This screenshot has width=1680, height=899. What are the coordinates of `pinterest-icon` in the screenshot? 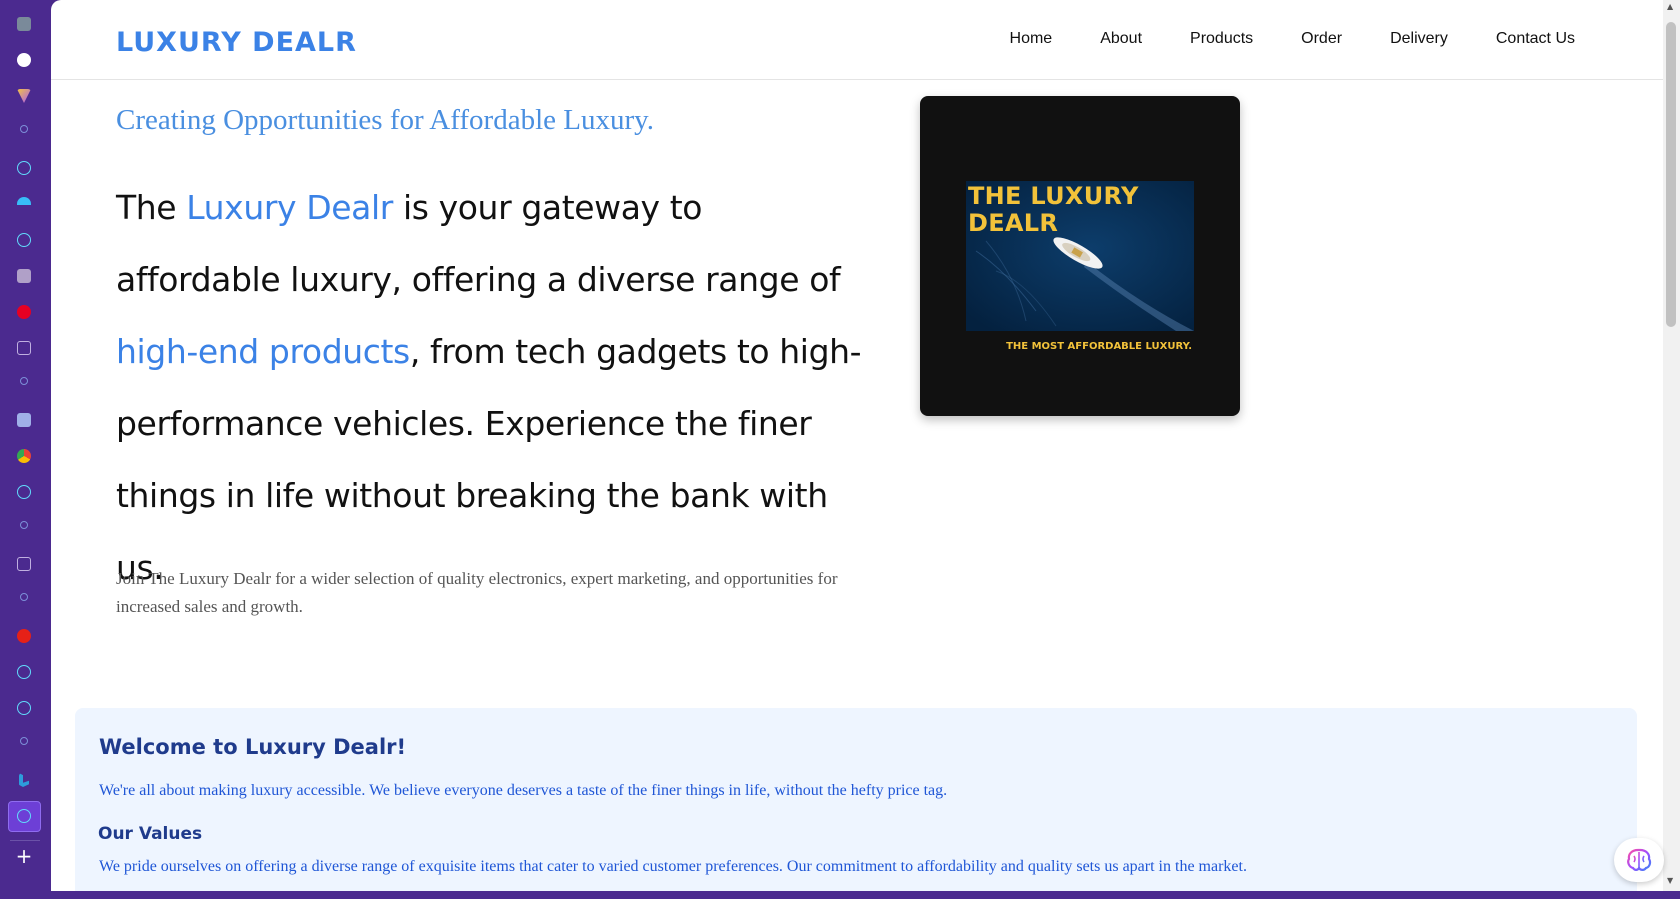 It's located at (24, 312).